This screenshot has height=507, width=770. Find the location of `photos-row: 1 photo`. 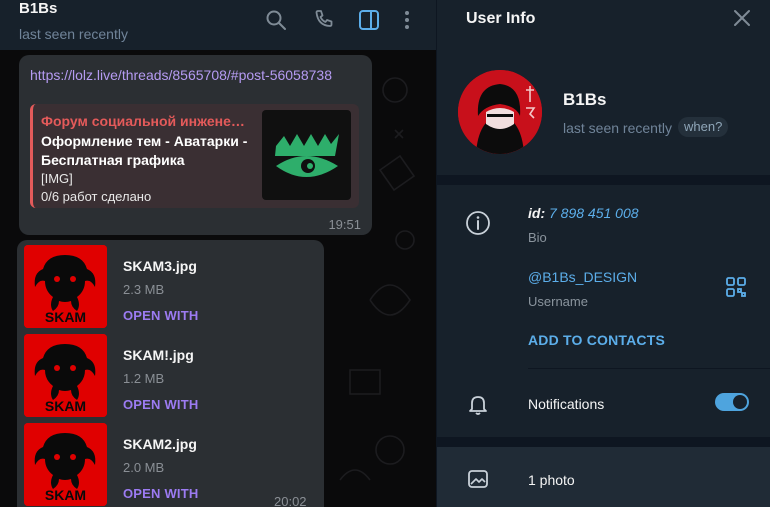

photos-row: 1 photo is located at coordinates (603, 477).